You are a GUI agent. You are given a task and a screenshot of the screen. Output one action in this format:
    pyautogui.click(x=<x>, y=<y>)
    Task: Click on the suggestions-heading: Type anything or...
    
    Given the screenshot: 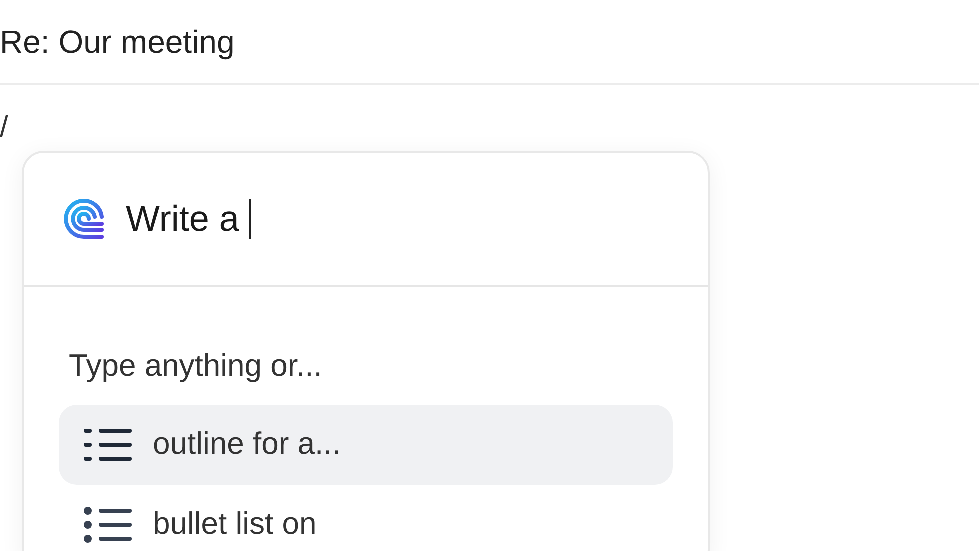 What is the action you would take?
    pyautogui.click(x=196, y=366)
    